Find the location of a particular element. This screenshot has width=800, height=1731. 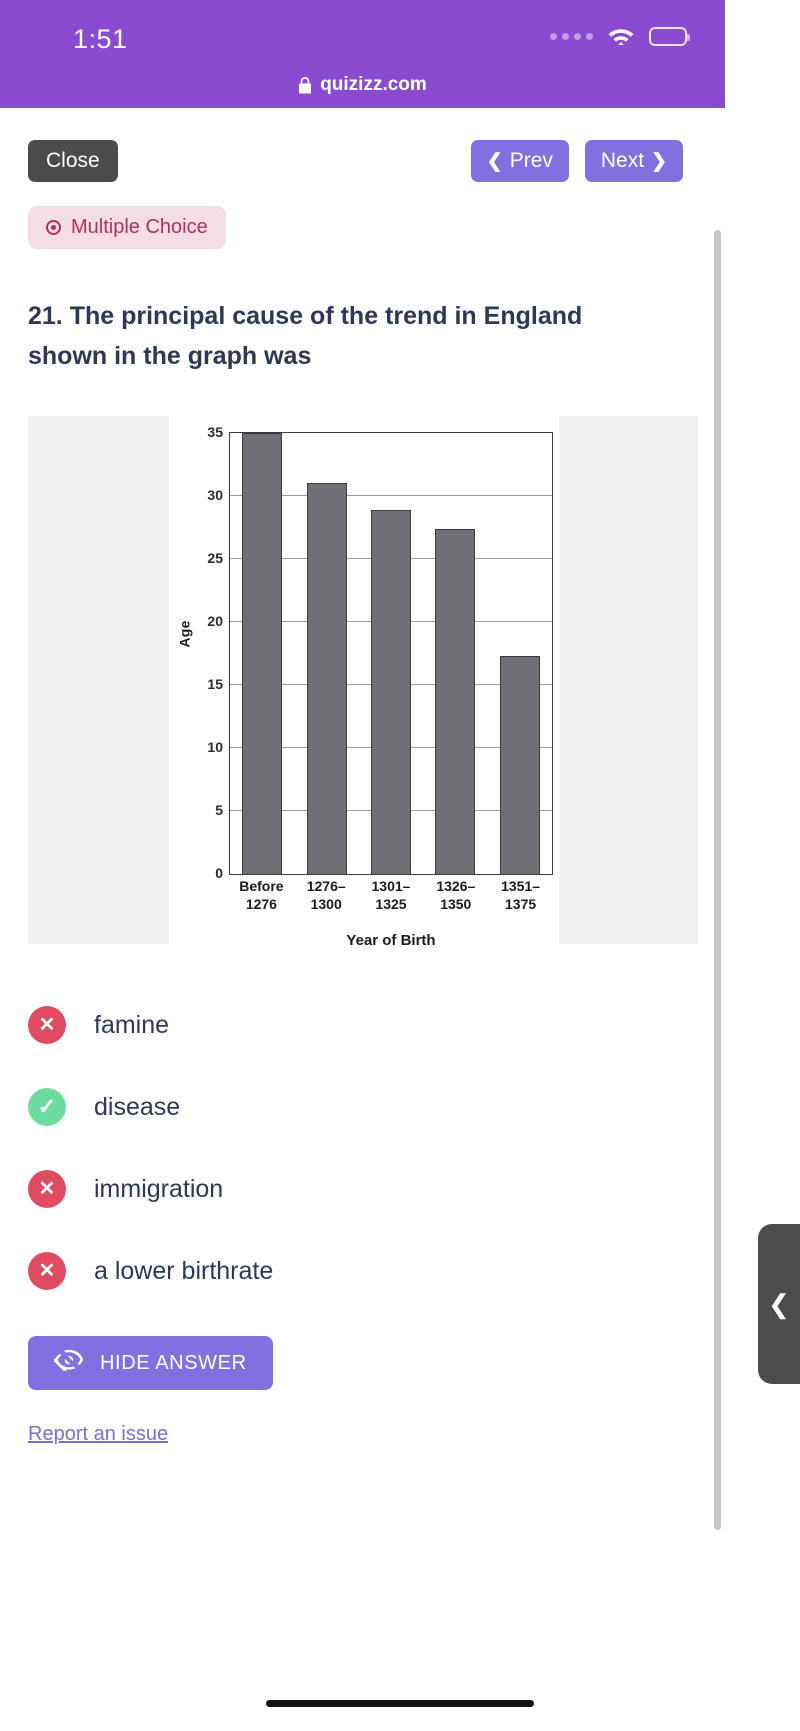

battery-icon is located at coordinates (669, 36).